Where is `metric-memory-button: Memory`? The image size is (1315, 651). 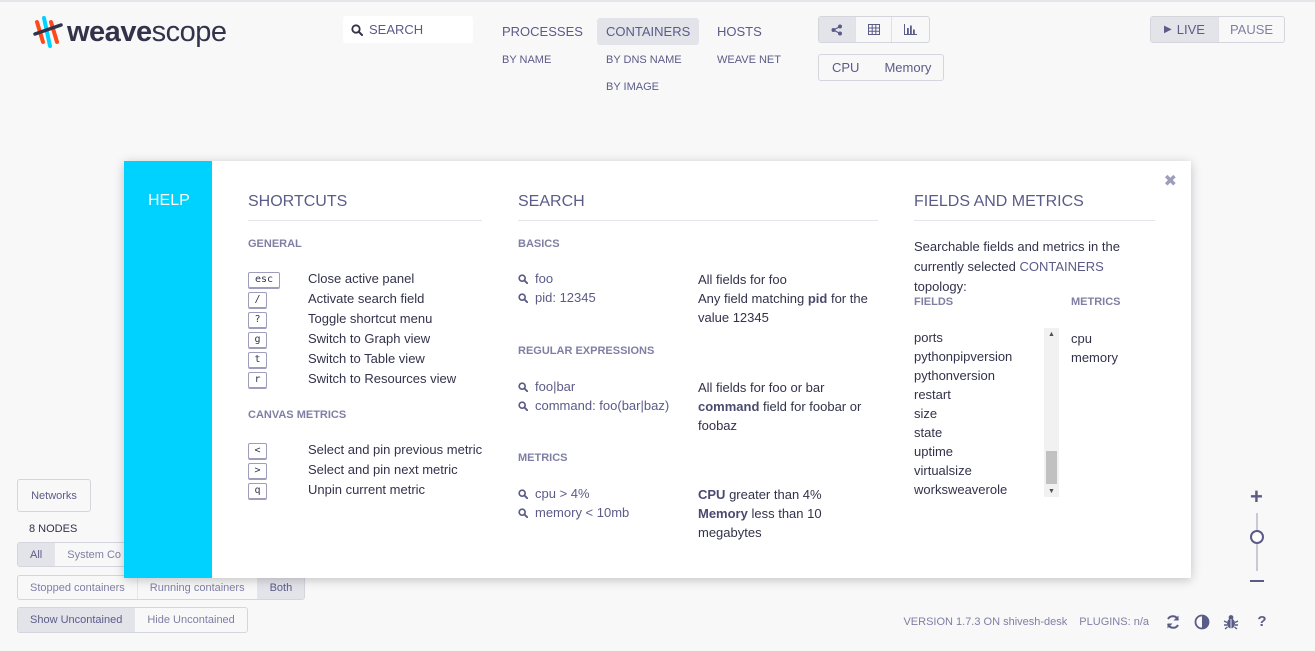 metric-memory-button: Memory is located at coordinates (907, 67).